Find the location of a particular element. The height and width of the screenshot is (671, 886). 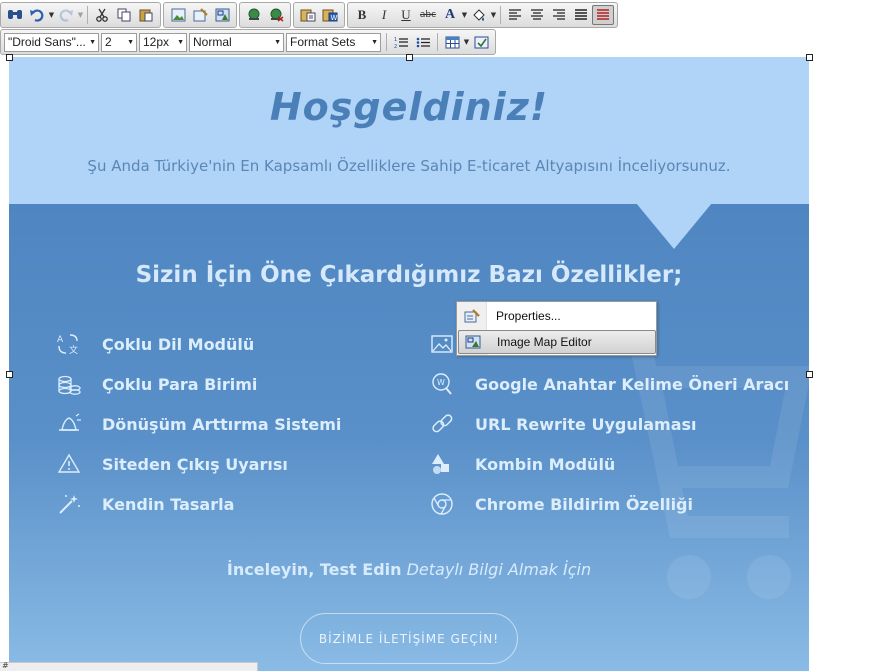

remove-link-icon is located at coordinates (276, 15).